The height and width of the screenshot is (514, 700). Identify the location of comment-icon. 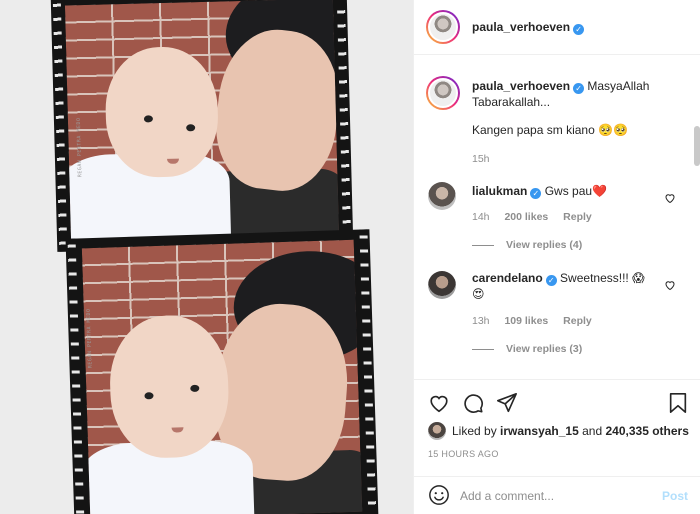
(473, 403).